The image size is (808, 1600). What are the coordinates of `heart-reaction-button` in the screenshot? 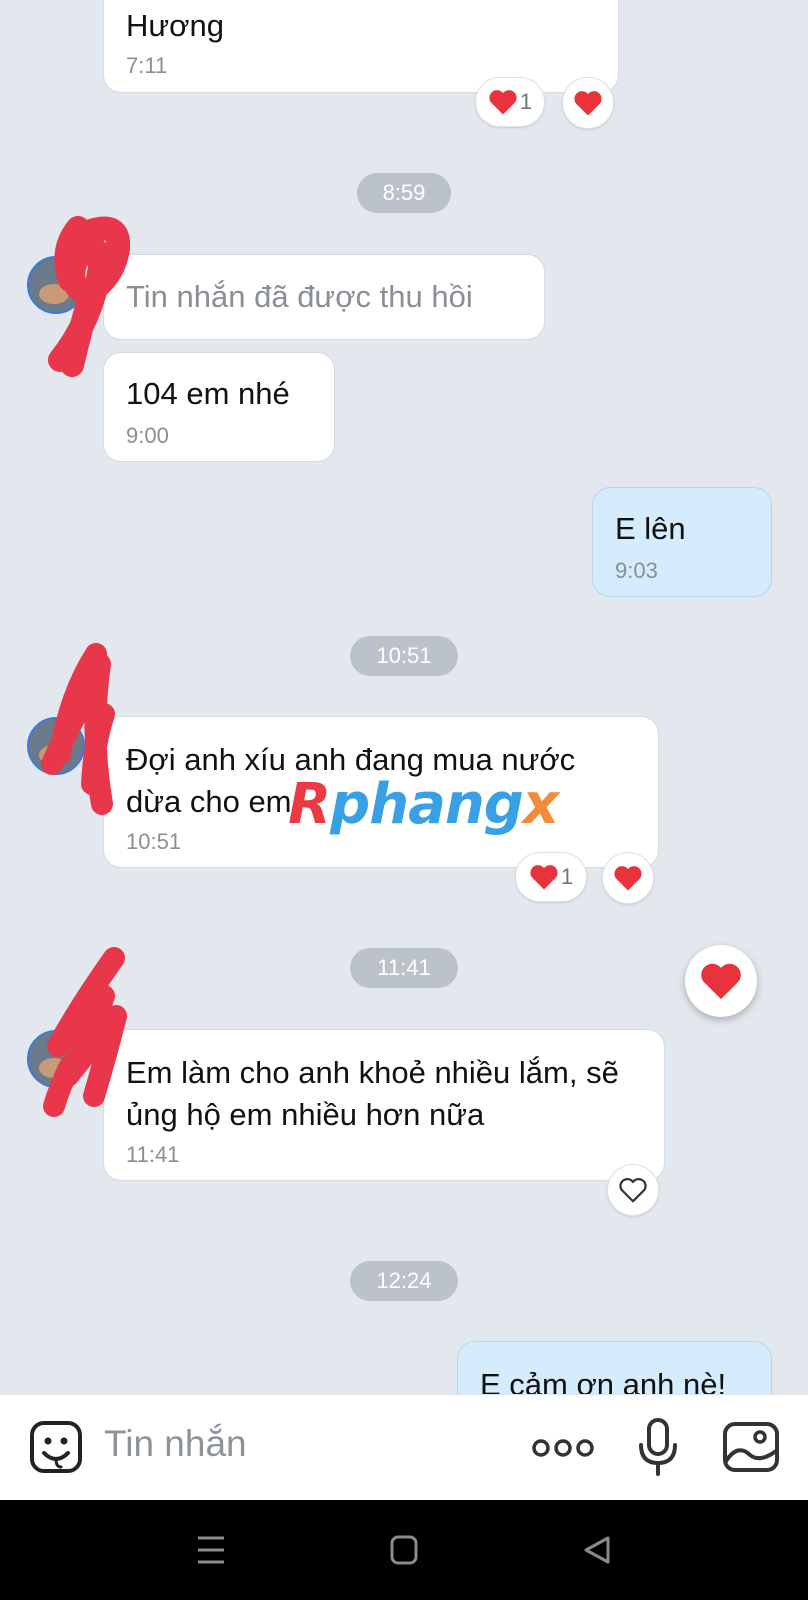 It's located at (721, 981).